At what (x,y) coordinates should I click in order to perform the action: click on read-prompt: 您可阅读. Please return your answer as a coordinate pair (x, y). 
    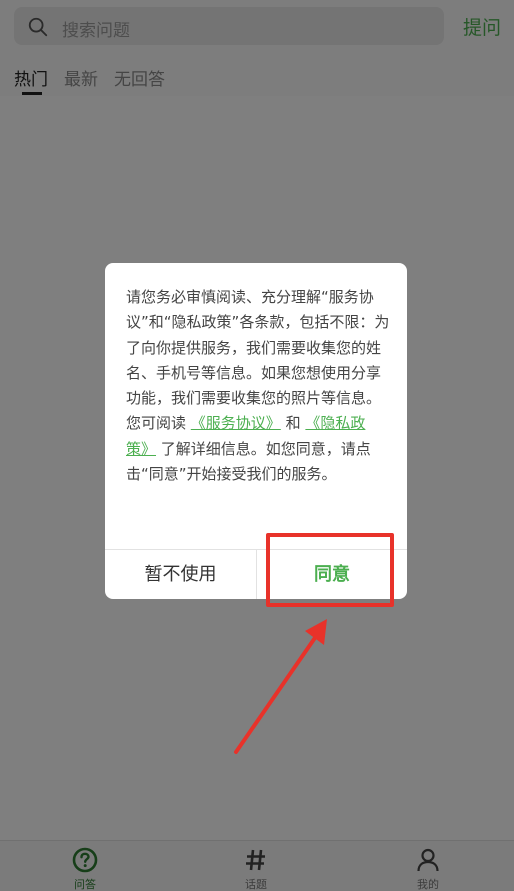
    Looking at the image, I should click on (156, 423).